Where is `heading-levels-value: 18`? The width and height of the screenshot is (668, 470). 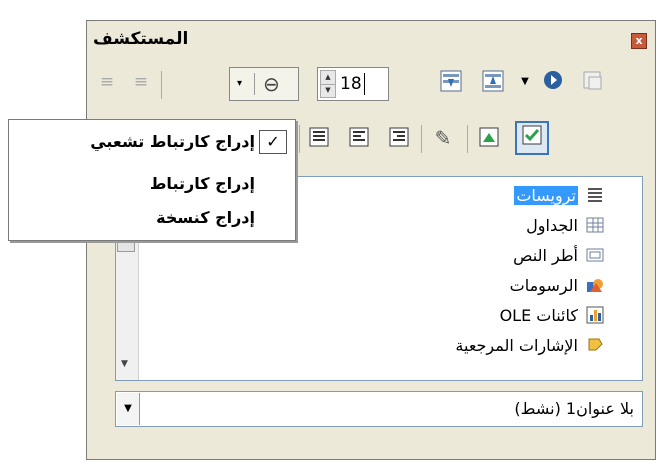
heading-levels-value: 18 is located at coordinates (351, 84).